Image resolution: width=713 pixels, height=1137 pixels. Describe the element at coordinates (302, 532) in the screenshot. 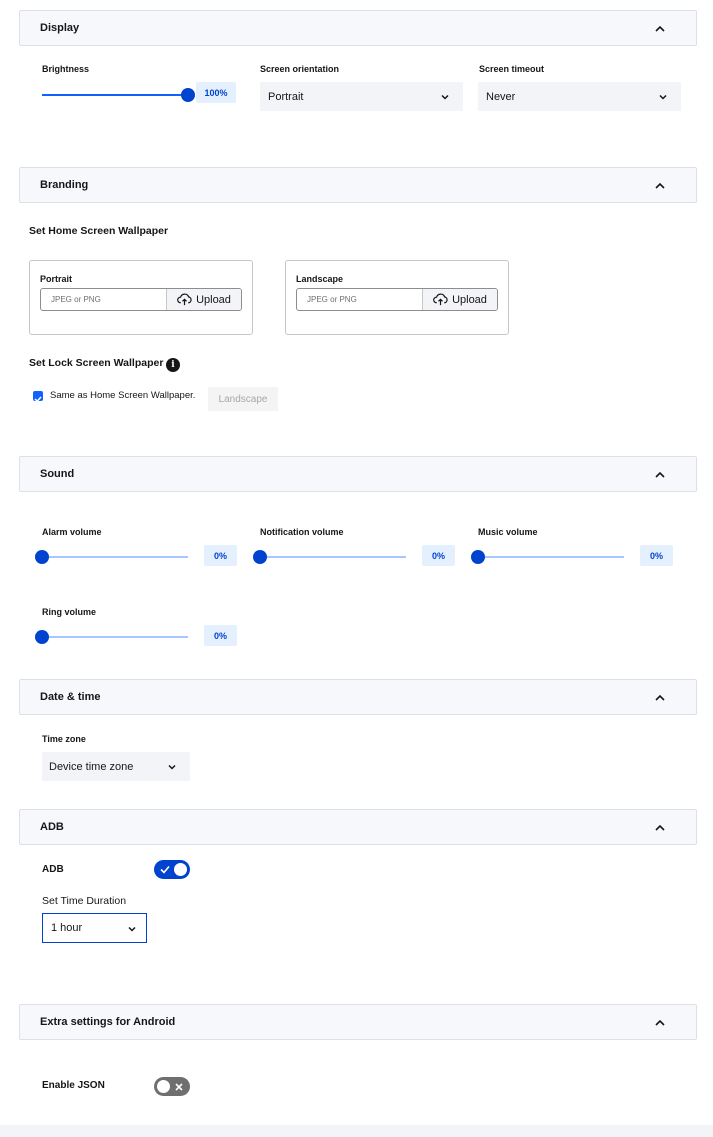

I see `notification-volume-label: Notification volume` at that location.